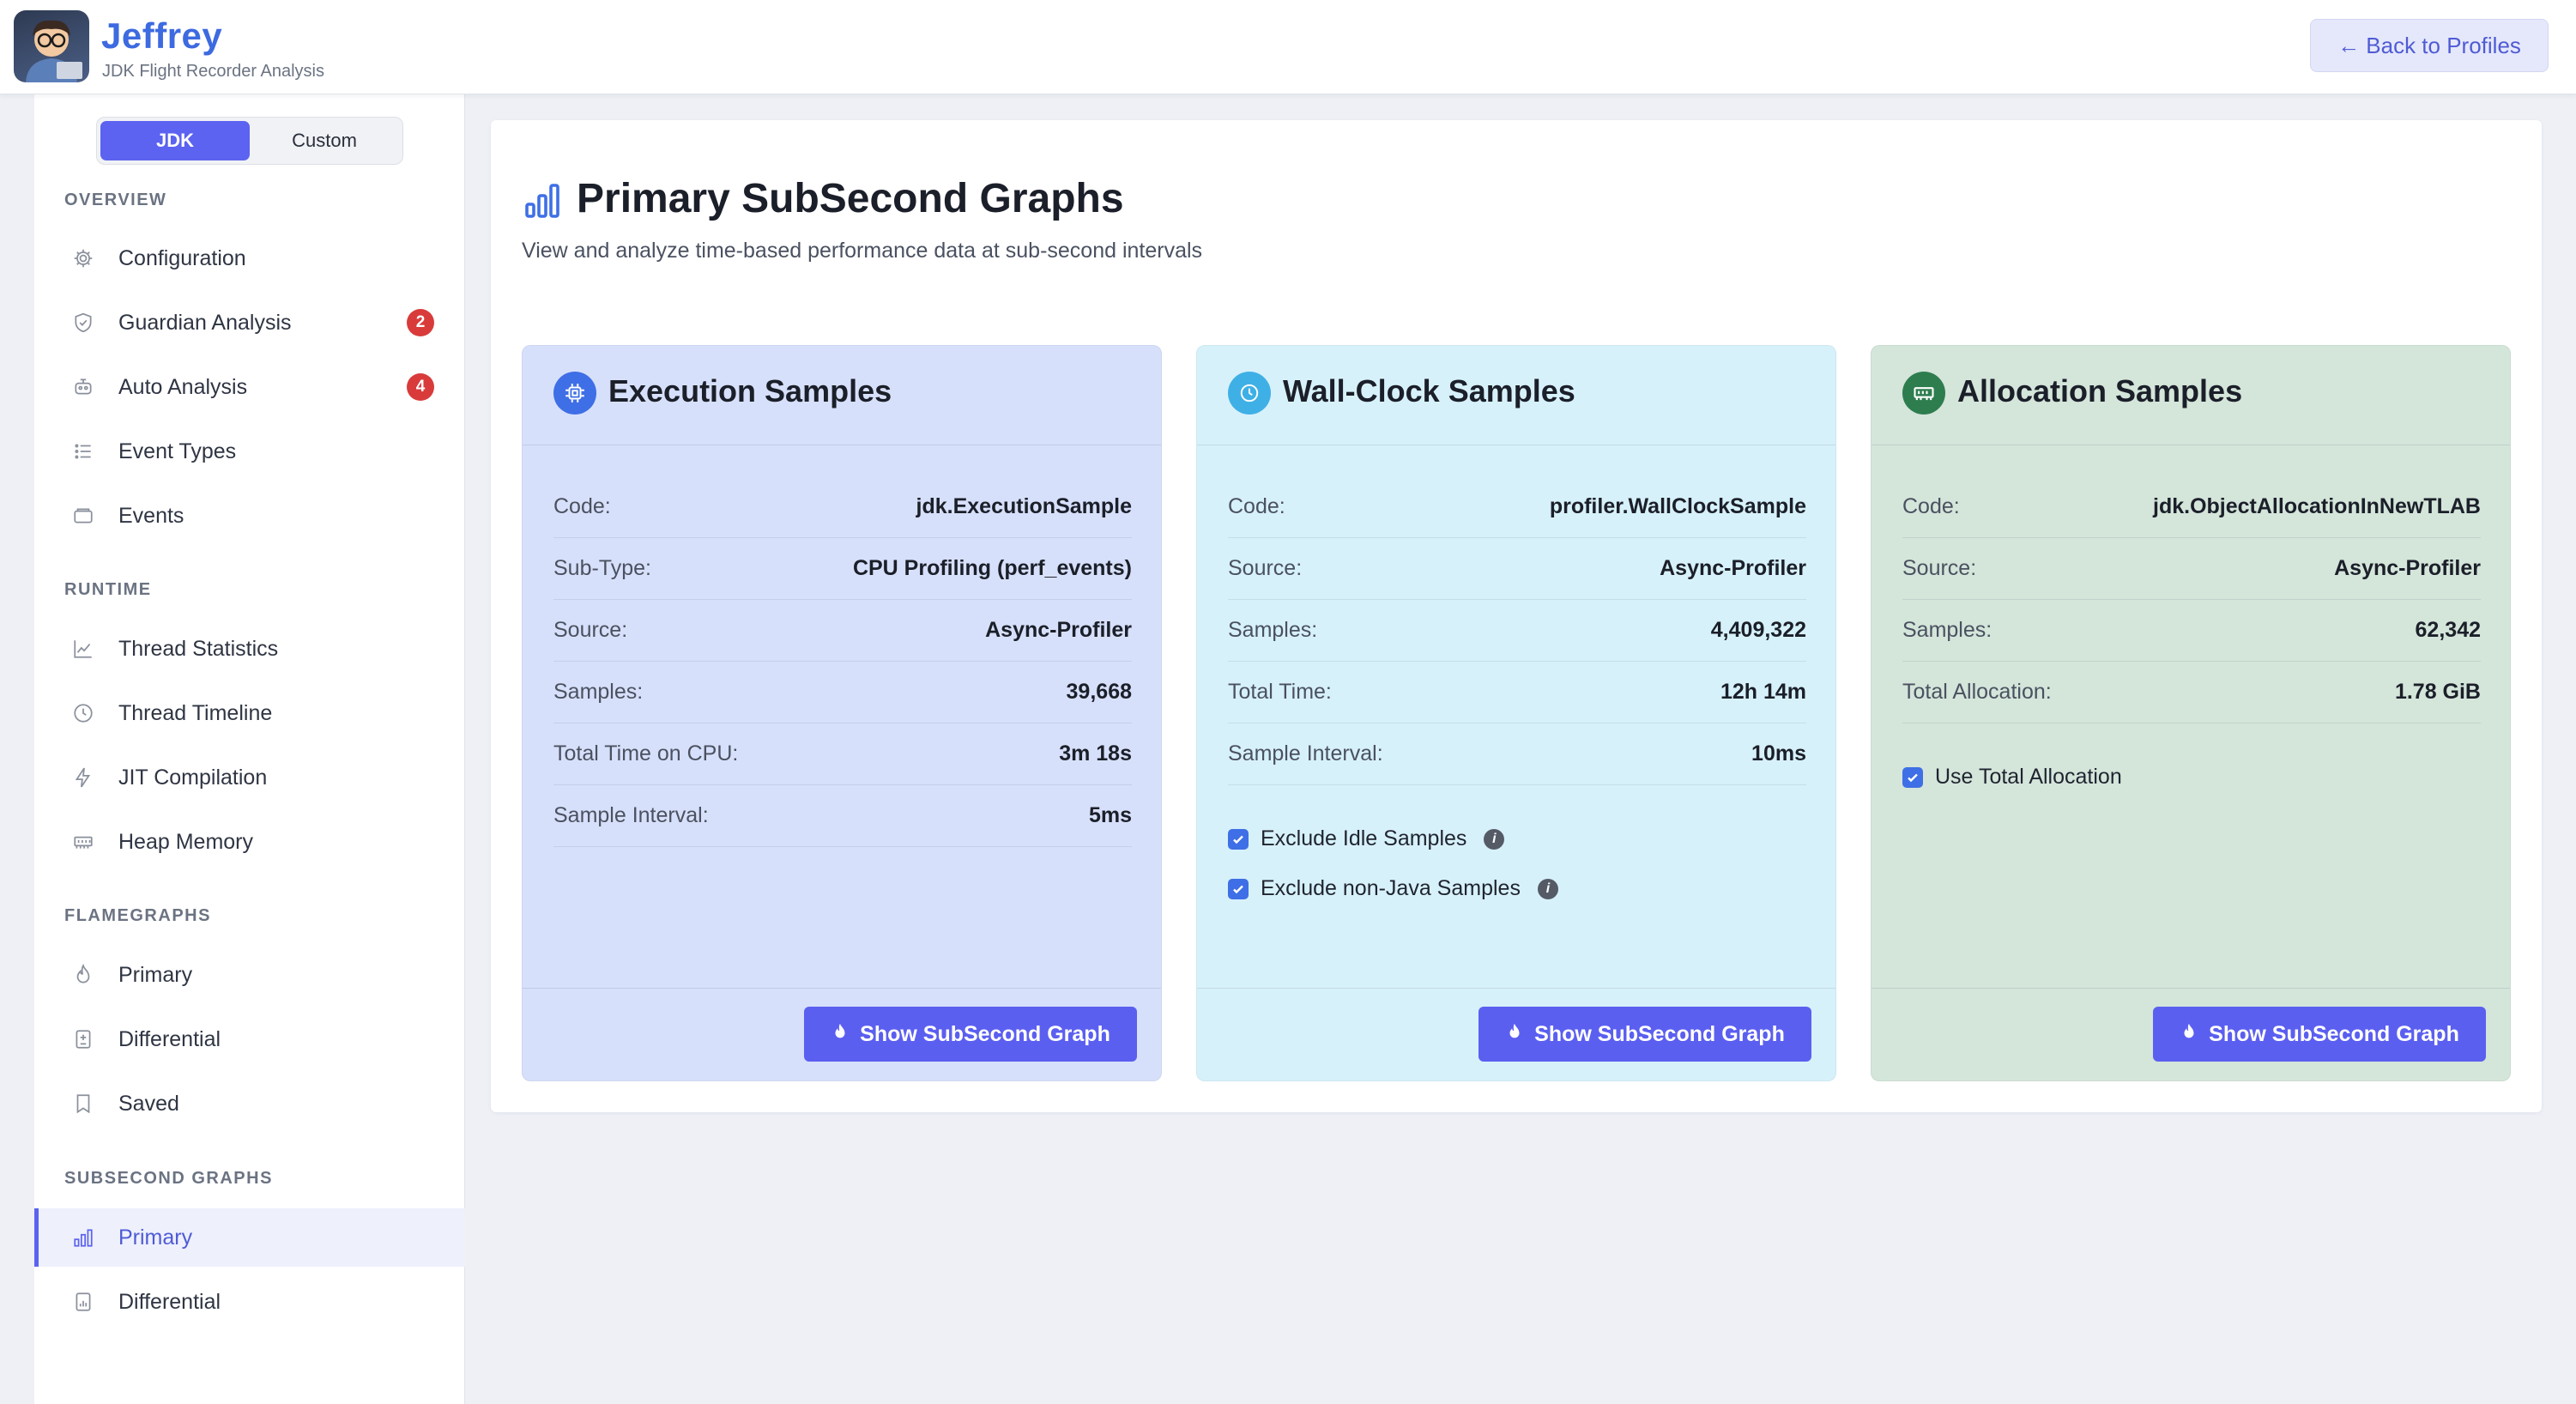 This screenshot has width=2576, height=1404. Describe the element at coordinates (250, 258) in the screenshot. I see `sidebar-item-configuration: Configuration` at that location.